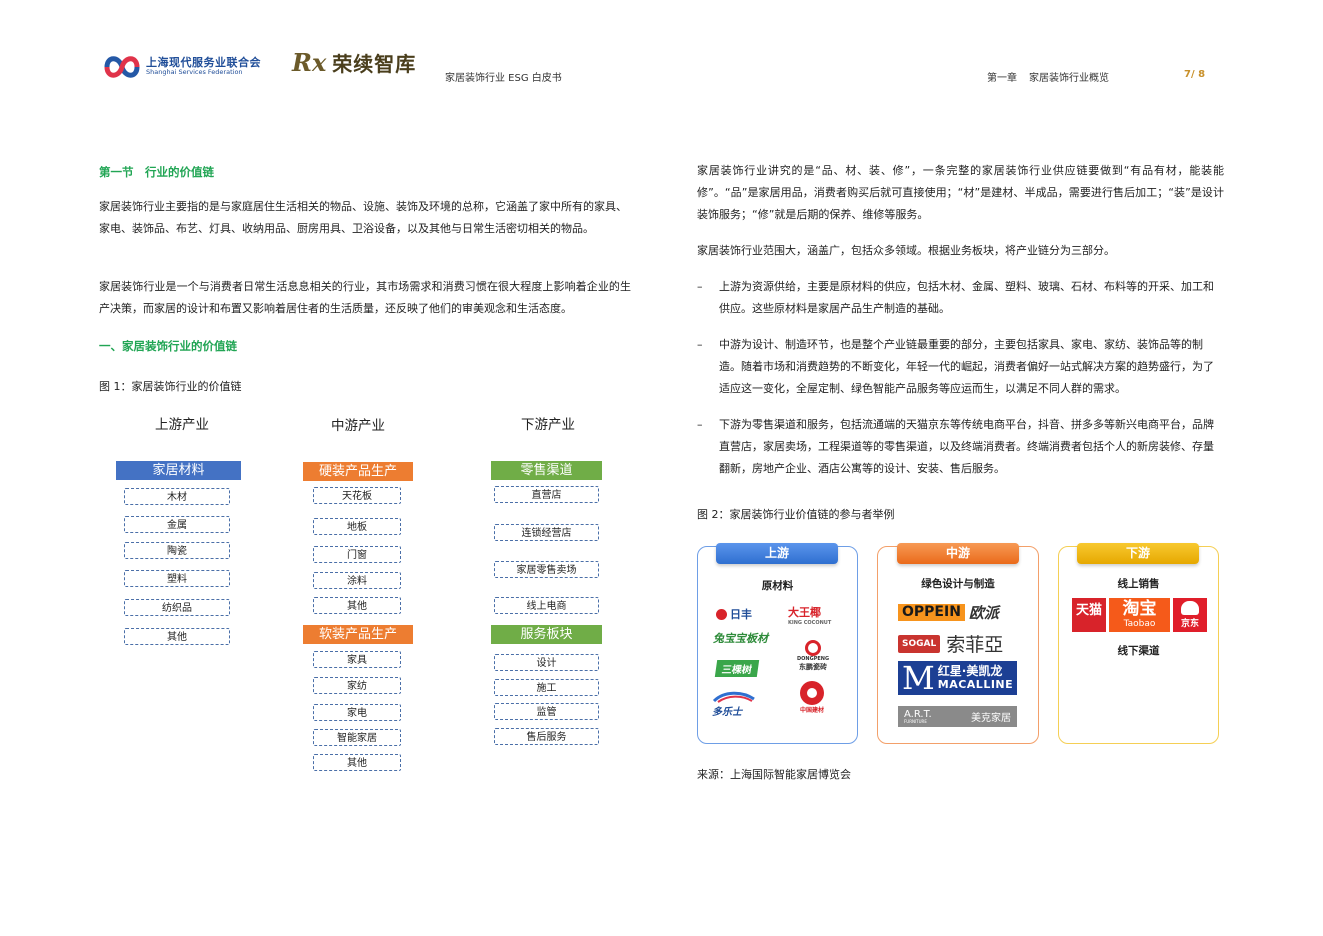 The image size is (1323, 936). Describe the element at coordinates (918, 678) in the screenshot. I see `macalline-m-icon: M` at that location.